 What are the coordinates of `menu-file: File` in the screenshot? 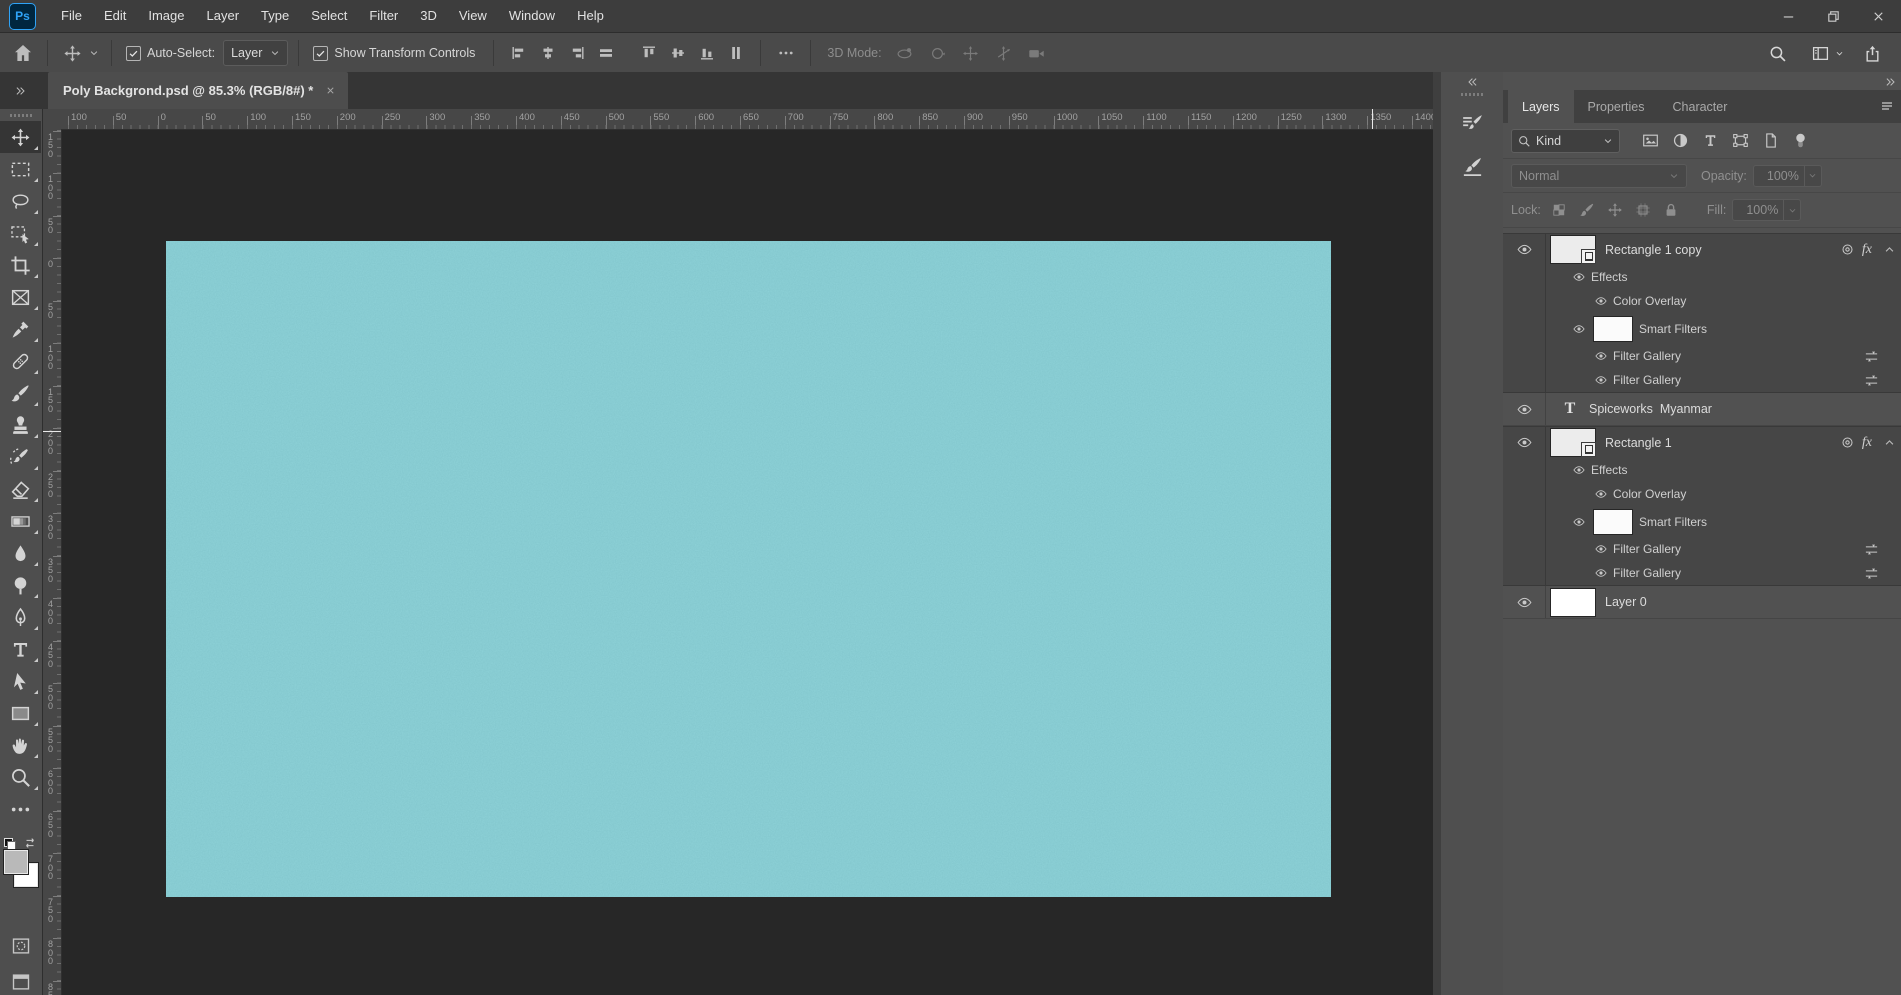 It's located at (71, 16).